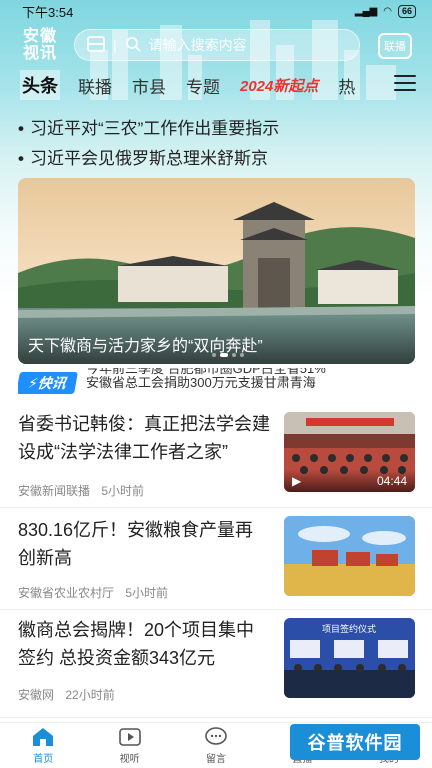 Image resolution: width=432 pixels, height=768 pixels. I want to click on flash-news-item: 安徽省总工会捐助300万元支援甘肃青海, so click(201, 383).